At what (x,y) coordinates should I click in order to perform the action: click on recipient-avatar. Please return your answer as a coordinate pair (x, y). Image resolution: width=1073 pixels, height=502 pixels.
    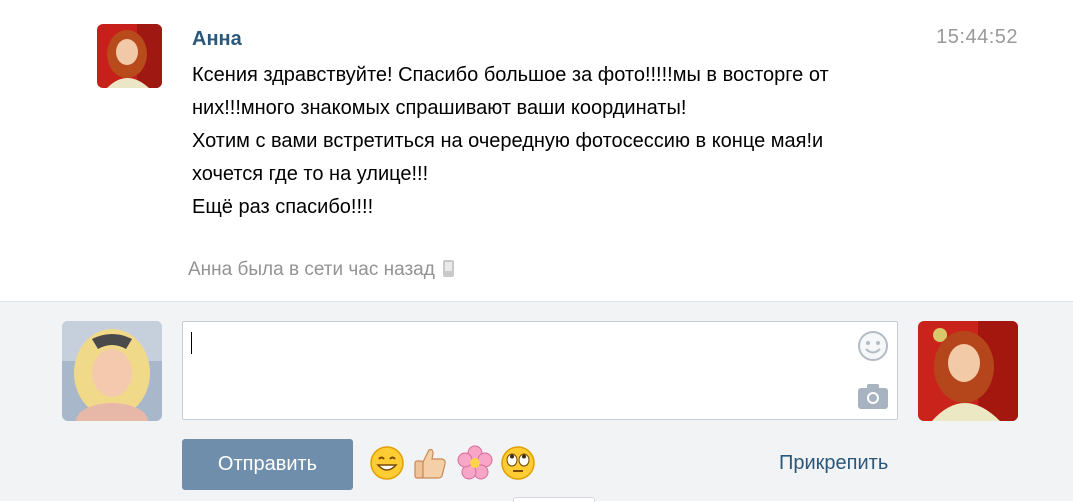
    Looking at the image, I should click on (968, 371).